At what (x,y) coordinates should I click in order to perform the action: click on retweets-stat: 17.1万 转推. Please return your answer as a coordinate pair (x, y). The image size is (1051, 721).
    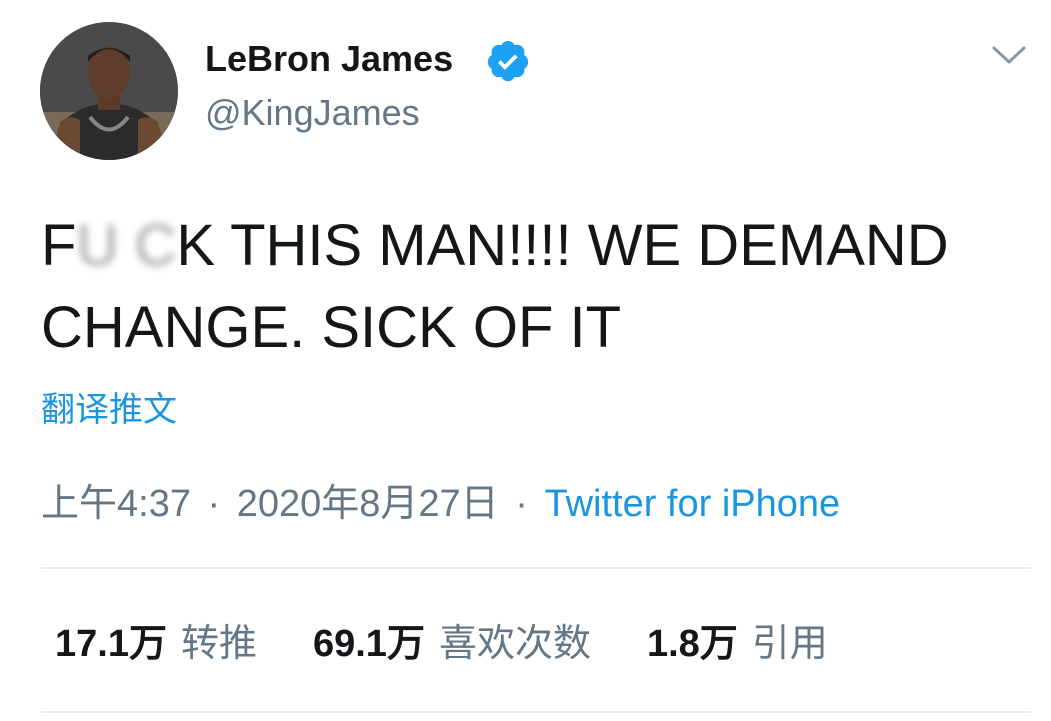
    Looking at the image, I should click on (156, 639).